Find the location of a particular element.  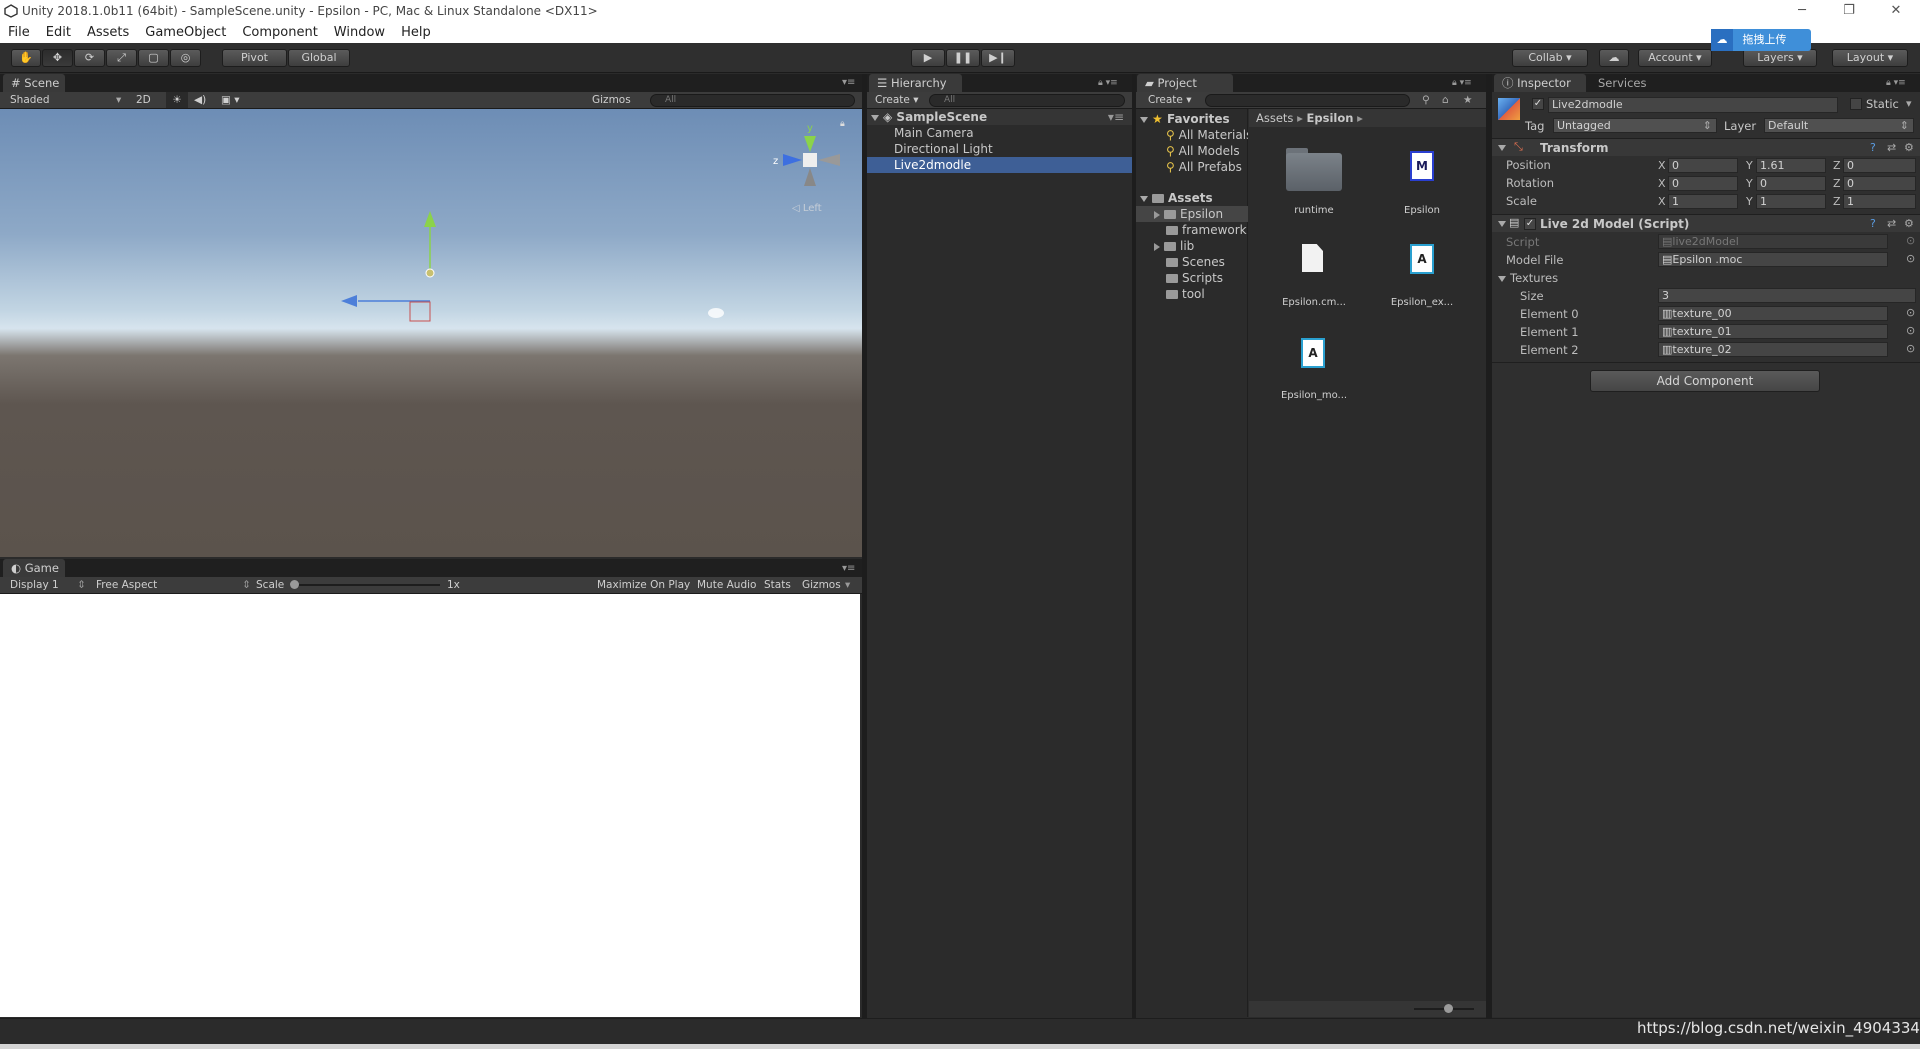

filter-by-type-icon: ⚲ is located at coordinates (1426, 100).